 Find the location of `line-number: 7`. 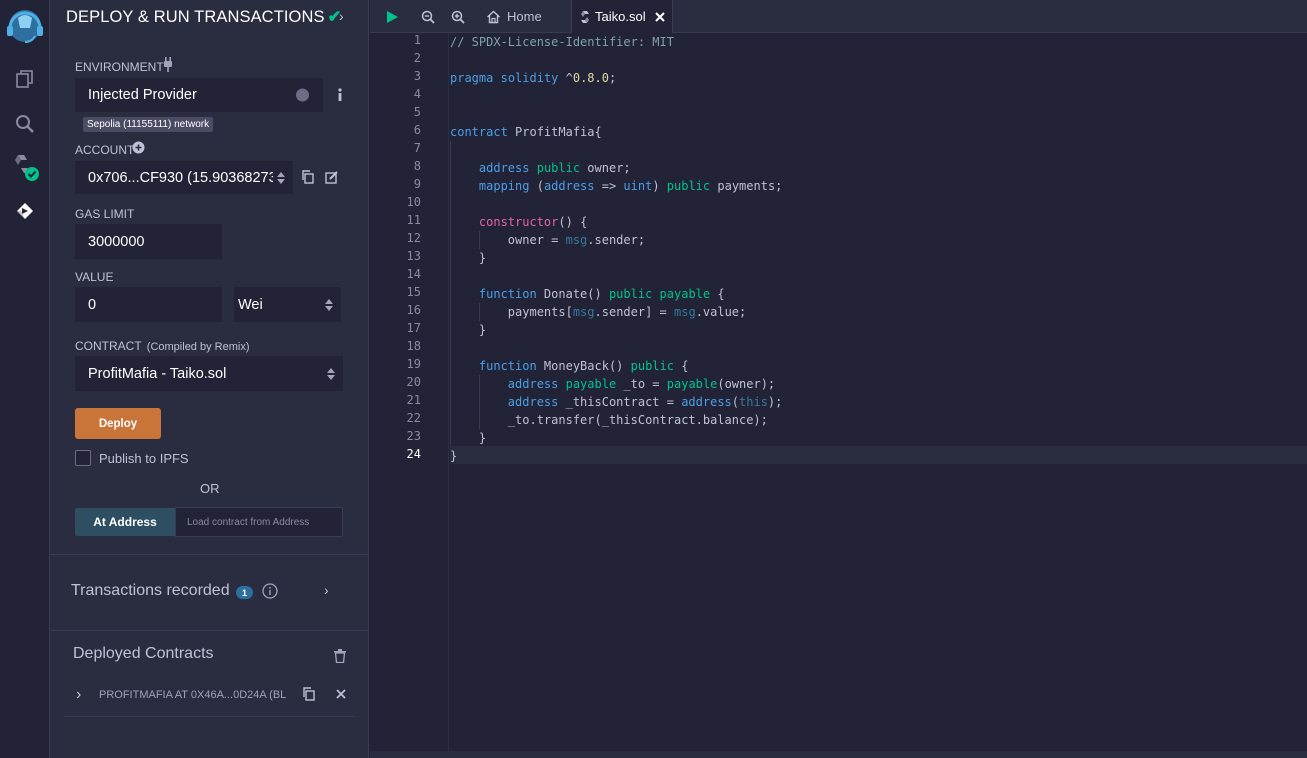

line-number: 7 is located at coordinates (417, 148).